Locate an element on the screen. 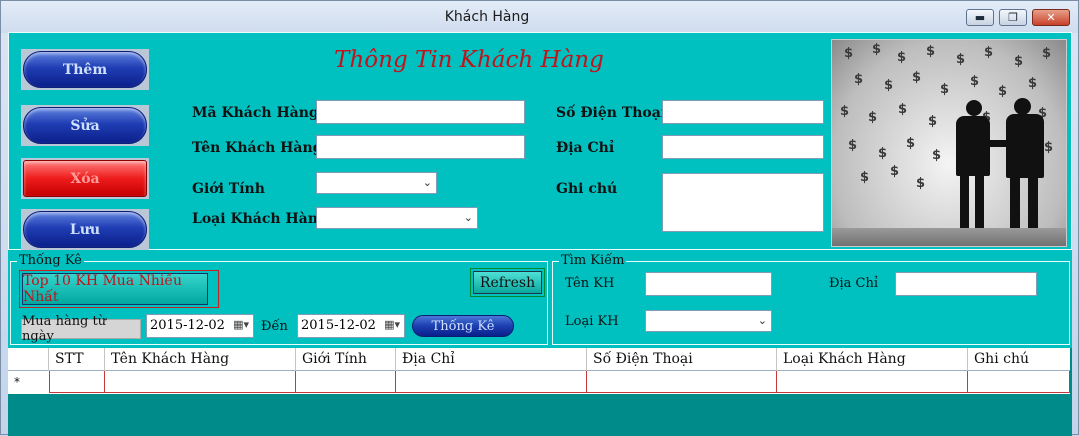  phone-label: Số Điện Thoại is located at coordinates (611, 113).